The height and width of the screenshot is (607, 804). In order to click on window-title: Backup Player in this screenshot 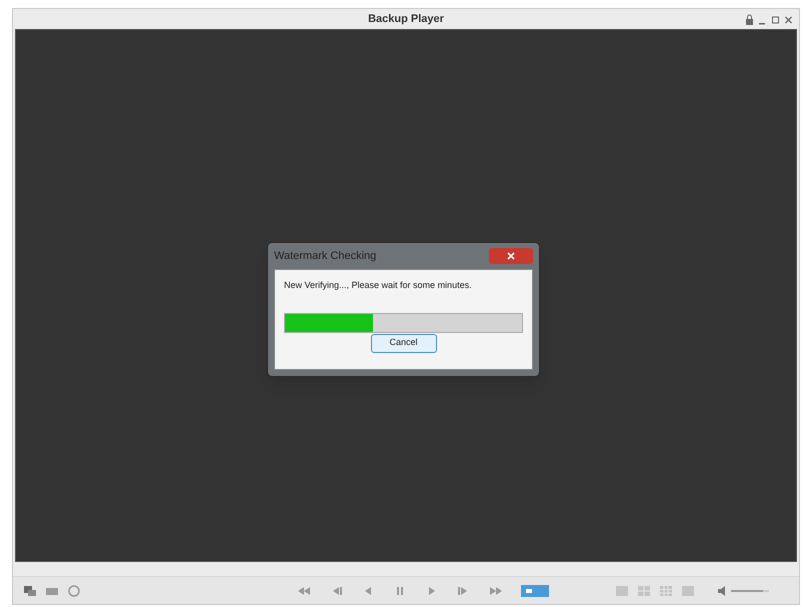, I will do `click(406, 19)`.